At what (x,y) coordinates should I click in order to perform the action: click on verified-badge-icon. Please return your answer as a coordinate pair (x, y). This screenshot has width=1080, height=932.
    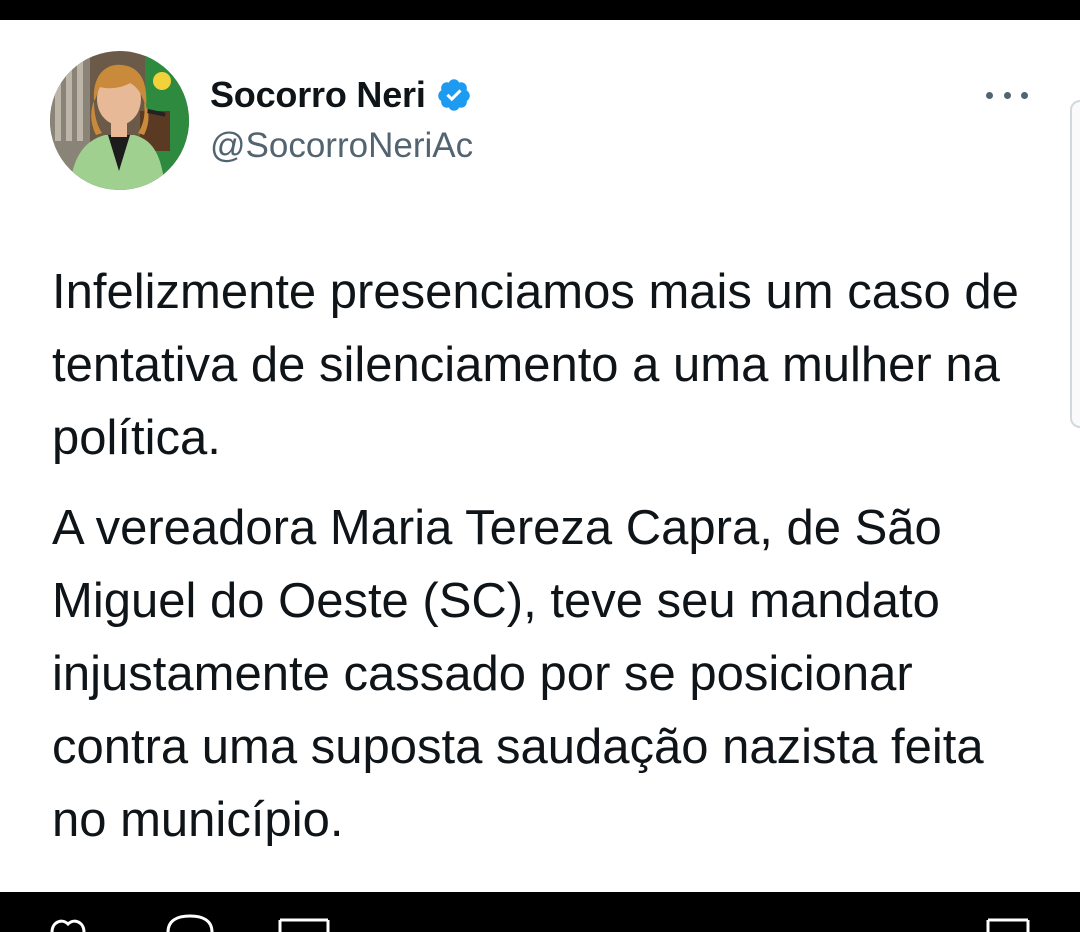
    Looking at the image, I should click on (453, 95).